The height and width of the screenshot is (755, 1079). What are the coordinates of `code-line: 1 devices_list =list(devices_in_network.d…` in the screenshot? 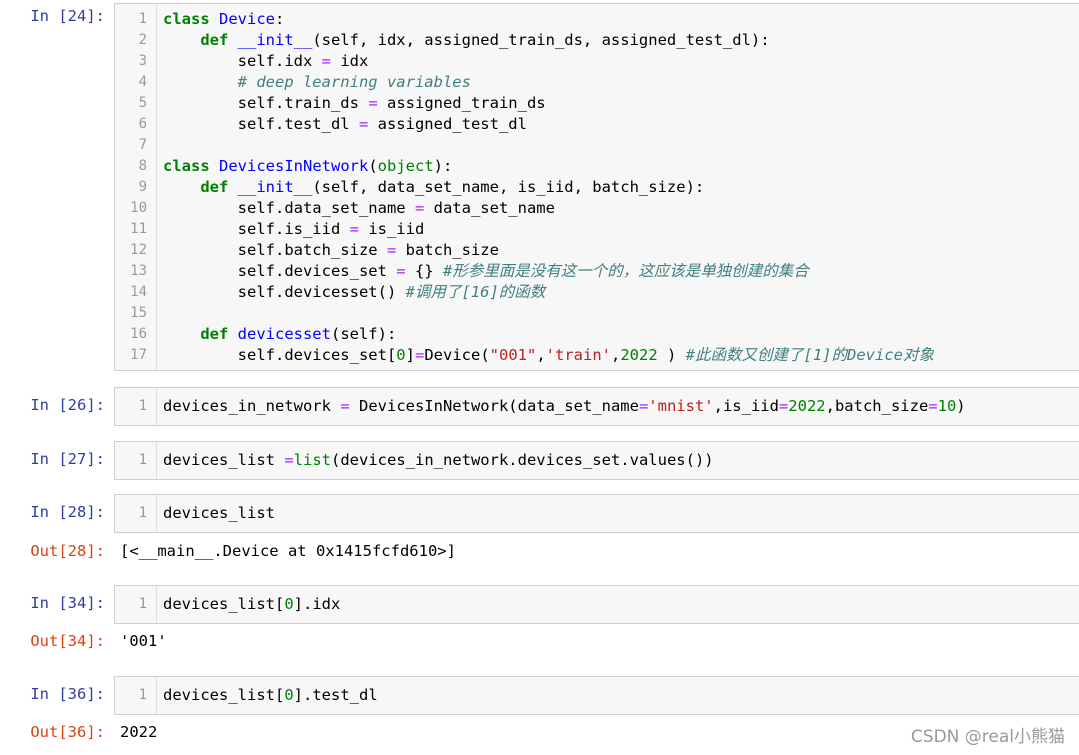 It's located at (597, 460).